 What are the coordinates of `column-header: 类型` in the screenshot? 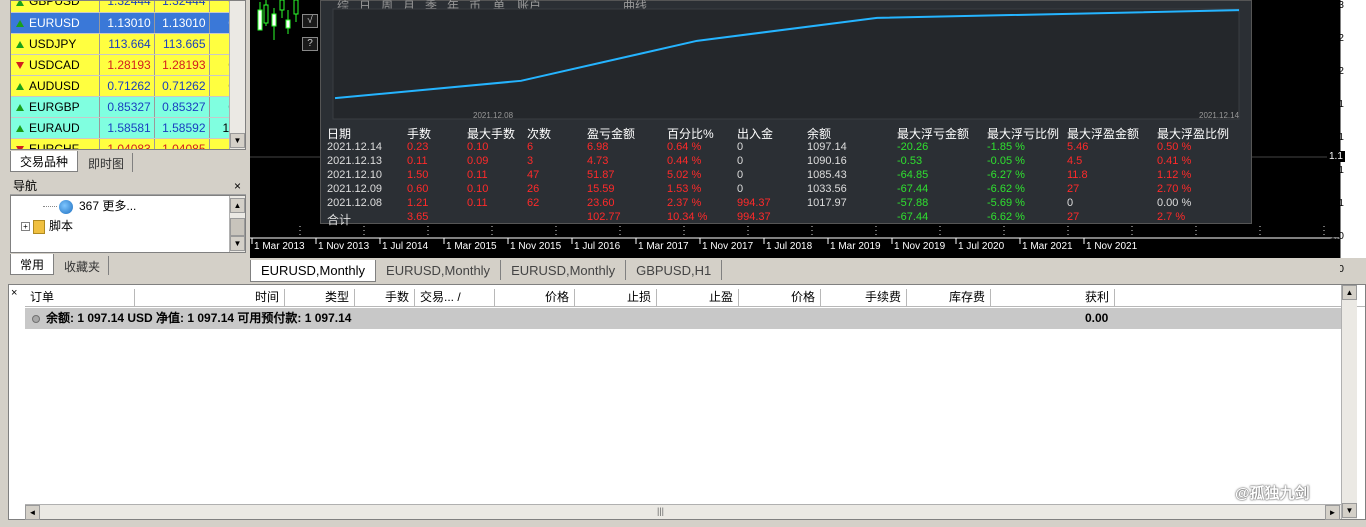 It's located at (320, 298).